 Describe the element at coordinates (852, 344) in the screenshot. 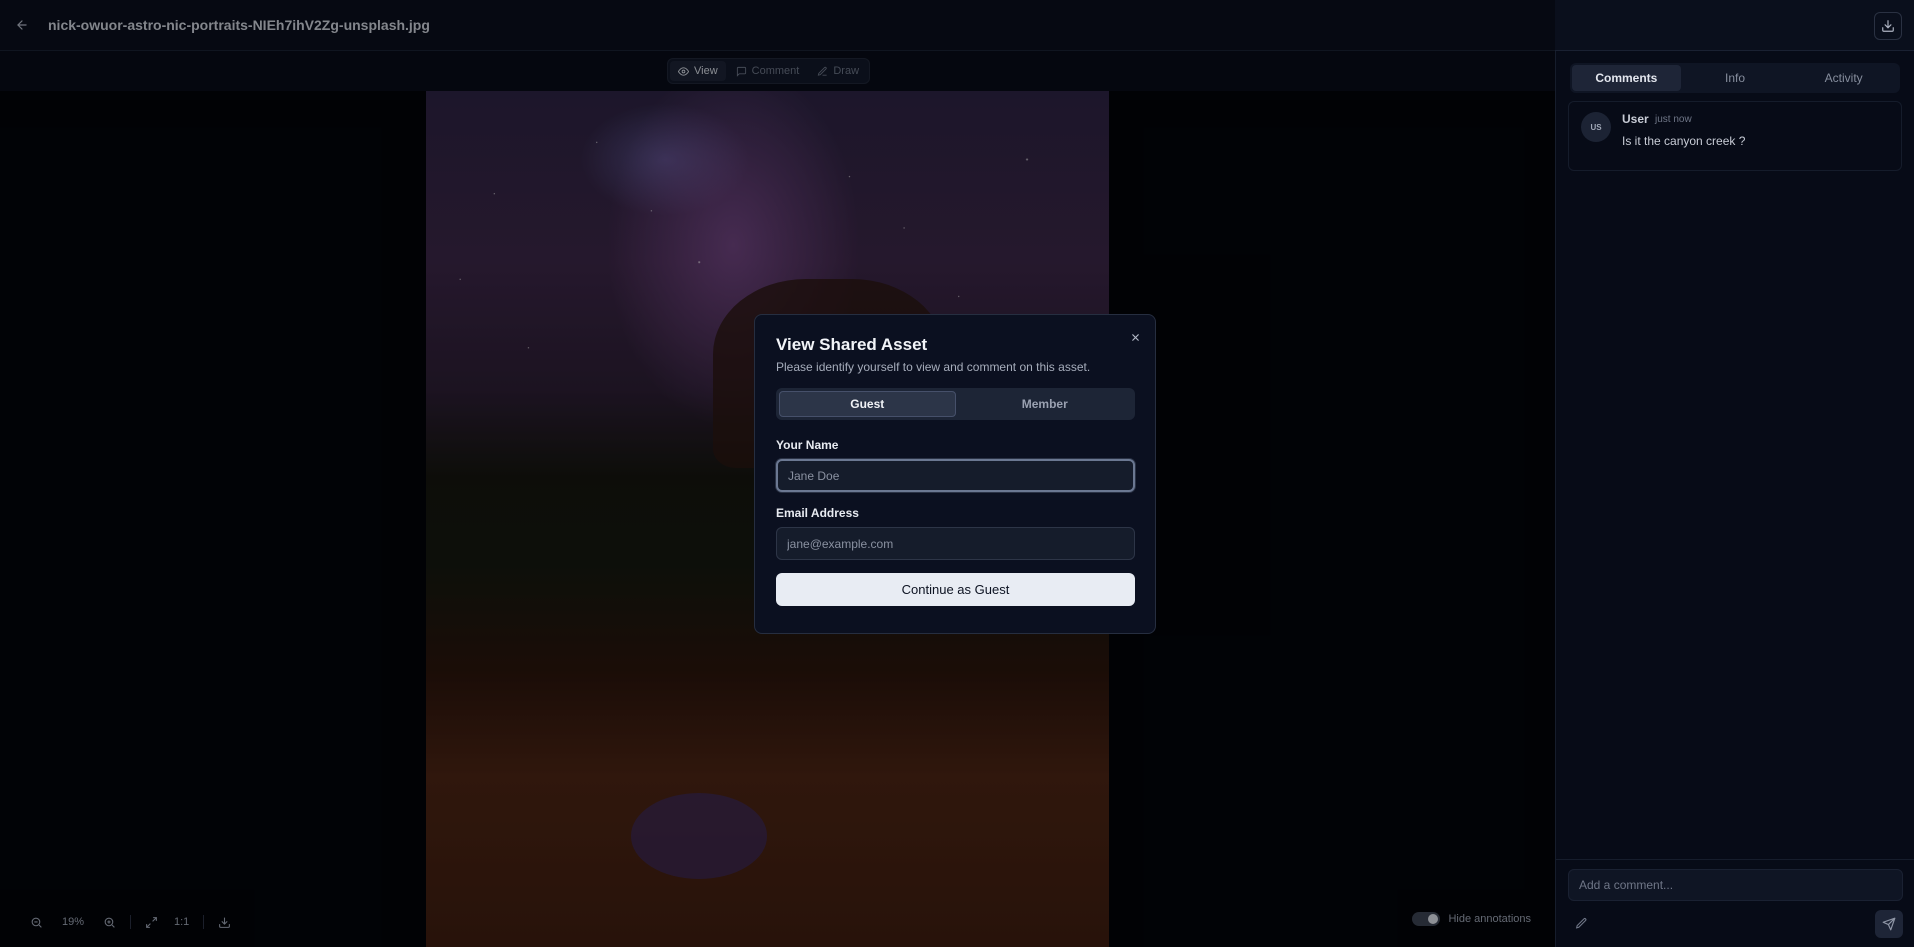

I see `dialog-title: View Shared Asset` at that location.